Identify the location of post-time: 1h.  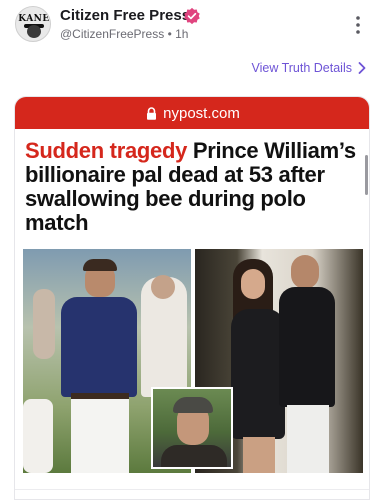
(181, 34).